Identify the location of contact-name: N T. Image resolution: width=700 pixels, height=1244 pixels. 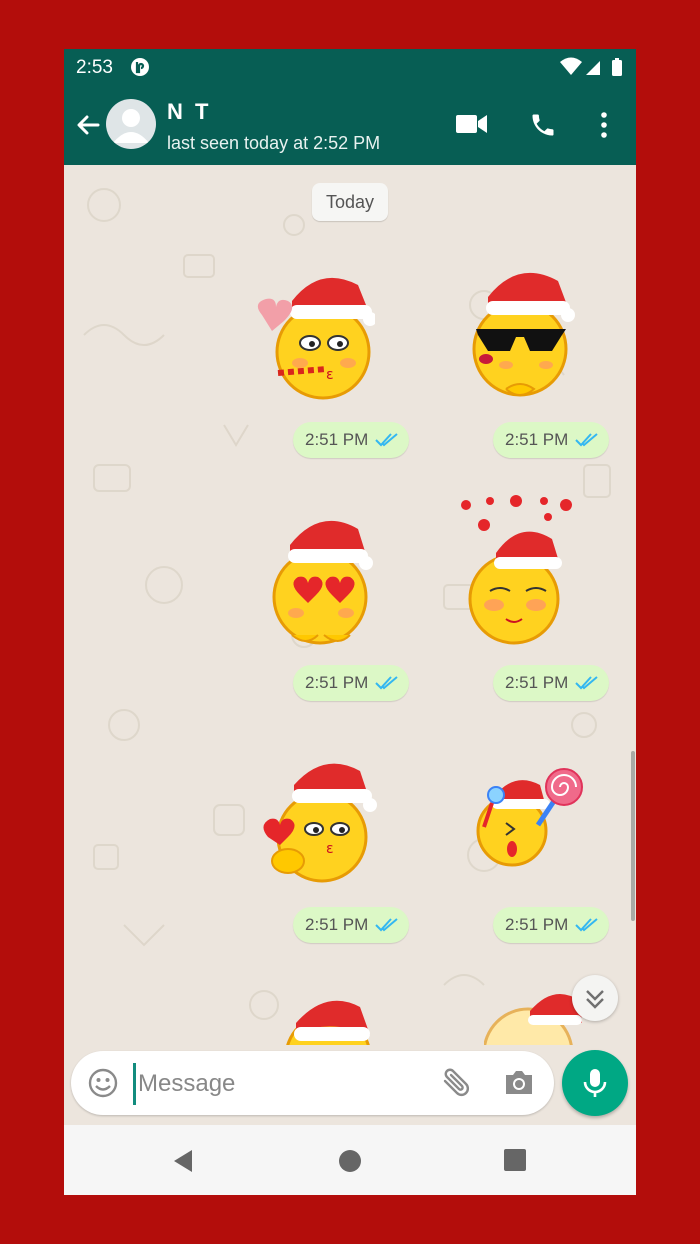
(189, 112).